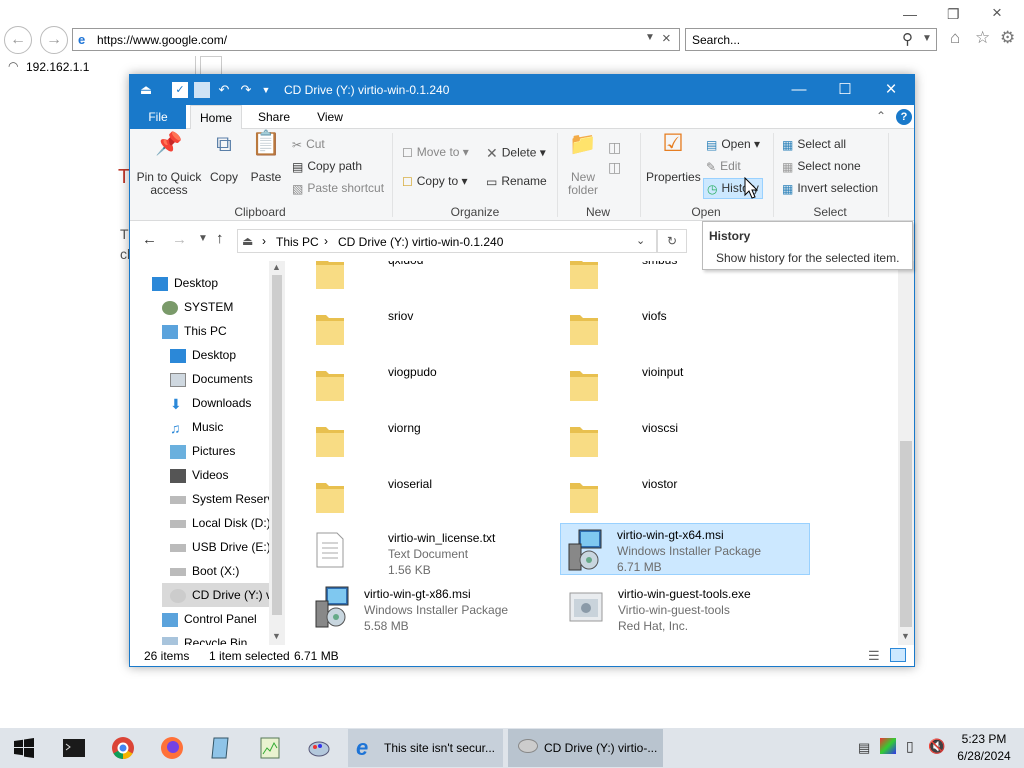  Describe the element at coordinates (276, 267) in the screenshot. I see `scroll-up-icon: ▲` at that location.